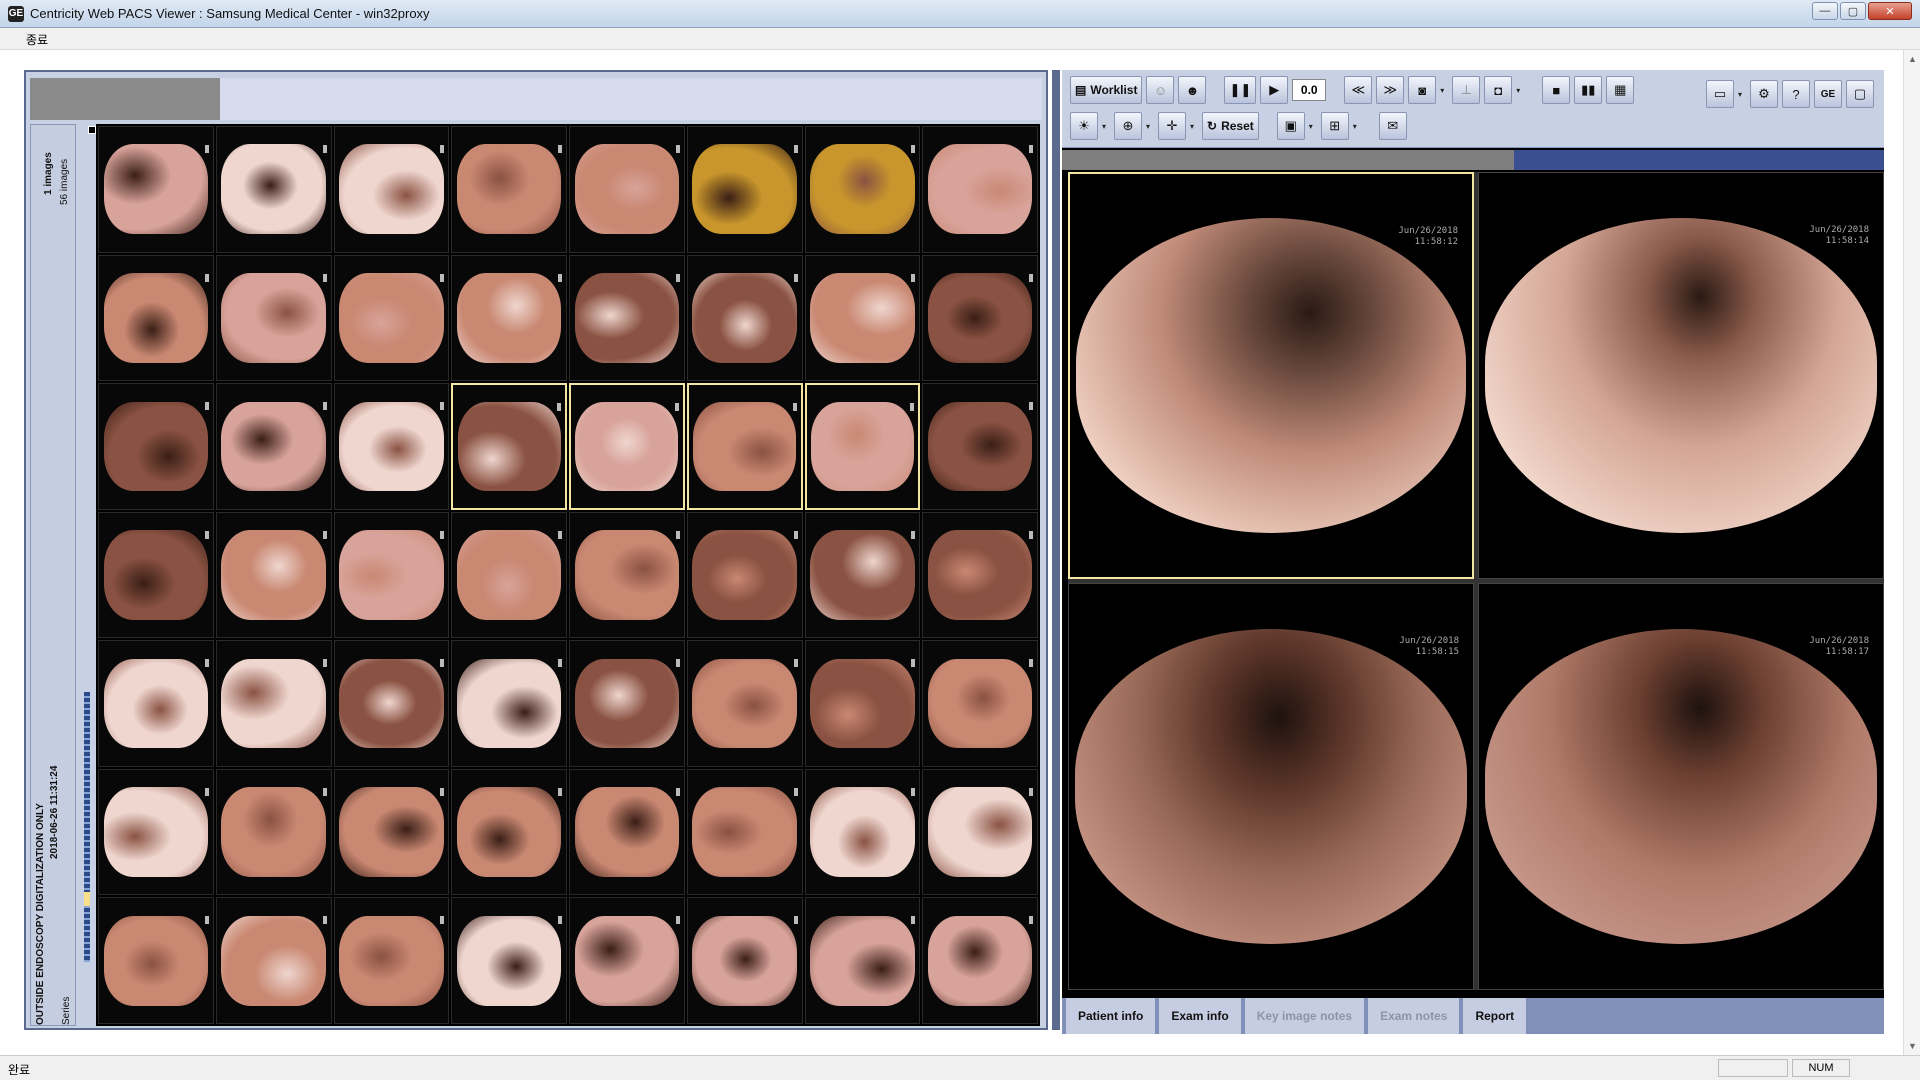  Describe the element at coordinates (1230, 126) in the screenshot. I see `reset-button: ↻ Reset` at that location.